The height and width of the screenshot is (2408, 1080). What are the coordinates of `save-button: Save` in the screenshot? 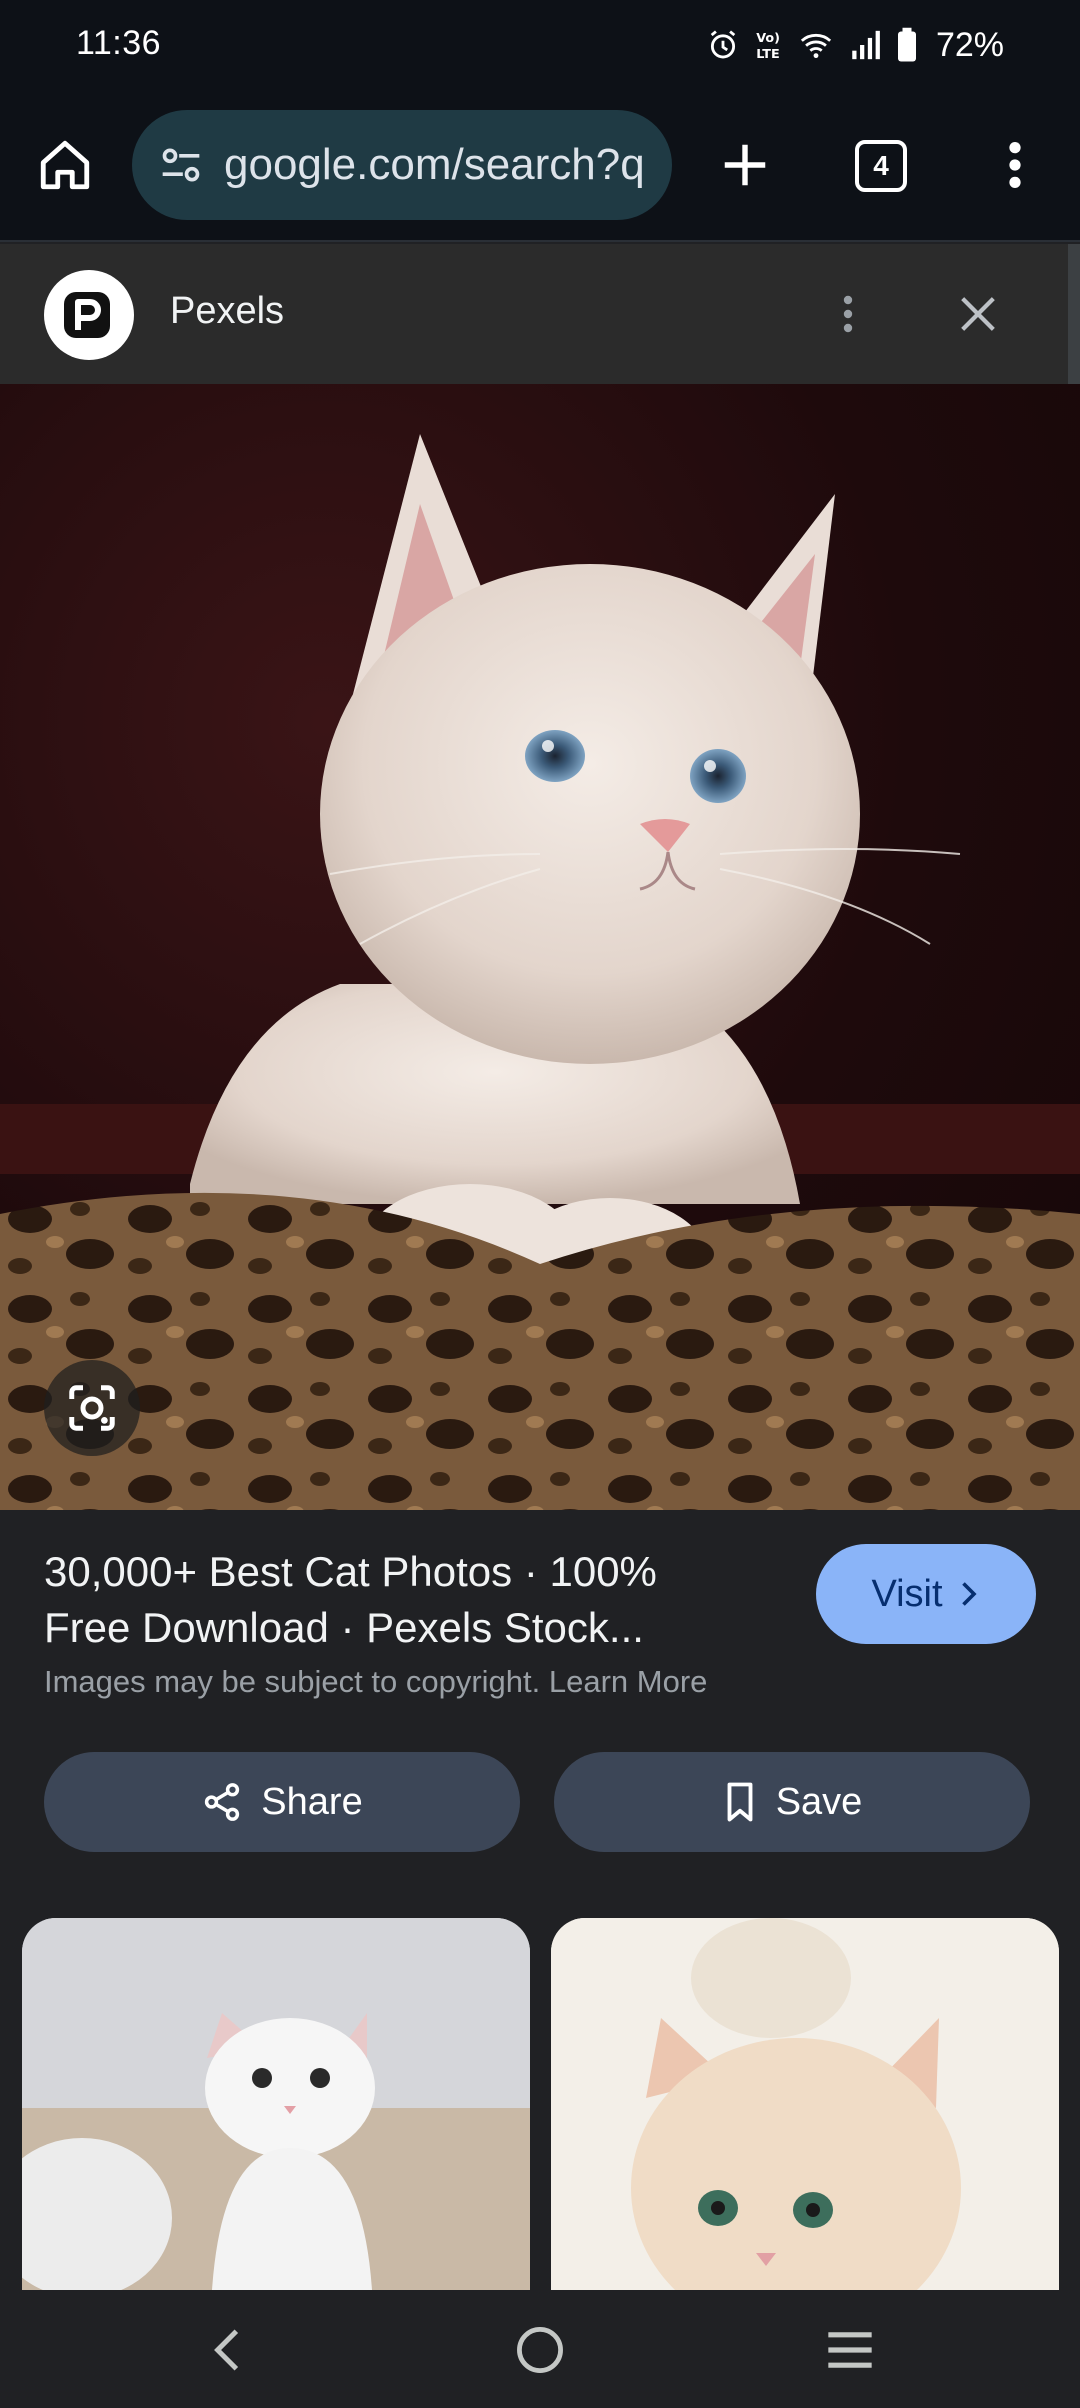 It's located at (792, 1802).